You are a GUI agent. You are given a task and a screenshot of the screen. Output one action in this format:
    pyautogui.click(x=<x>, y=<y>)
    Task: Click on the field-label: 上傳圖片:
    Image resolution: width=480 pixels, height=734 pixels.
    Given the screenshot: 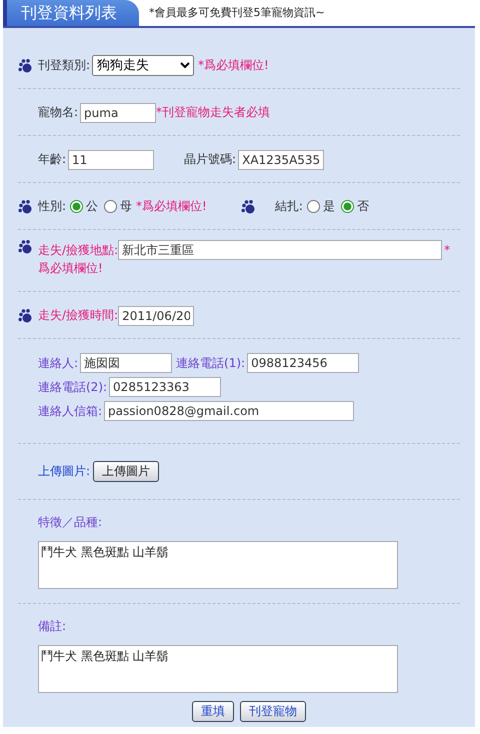 What is the action you would take?
    pyautogui.click(x=64, y=471)
    